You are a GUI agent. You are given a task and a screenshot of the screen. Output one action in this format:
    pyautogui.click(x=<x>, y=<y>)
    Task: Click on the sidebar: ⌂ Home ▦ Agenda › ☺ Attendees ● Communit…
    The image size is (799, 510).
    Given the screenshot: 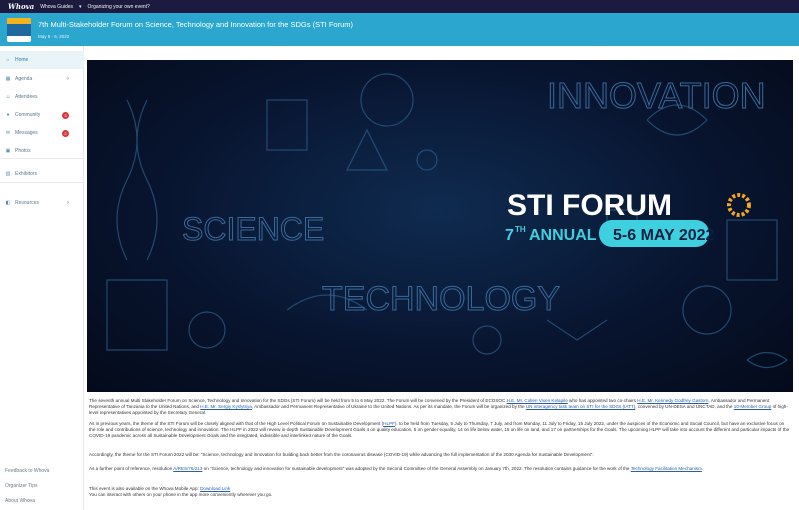 What is the action you would take?
    pyautogui.click(x=42, y=278)
    